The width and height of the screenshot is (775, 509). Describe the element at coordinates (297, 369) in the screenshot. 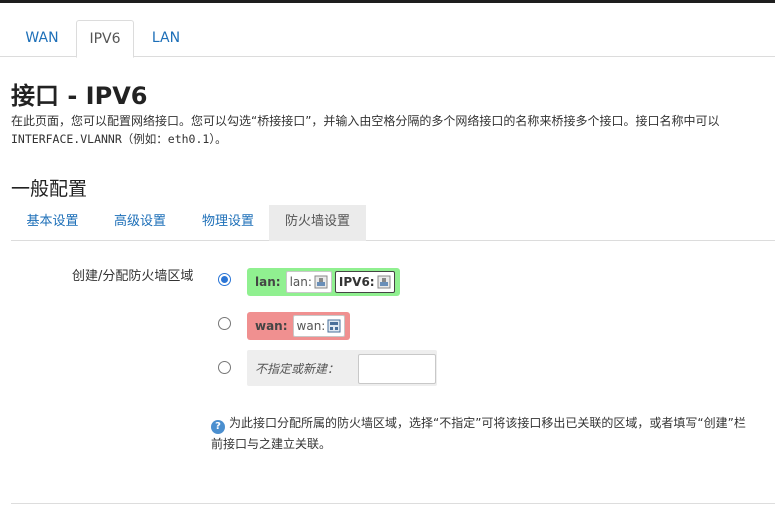

I see `new-zone-label: 不指定或新建：` at that location.